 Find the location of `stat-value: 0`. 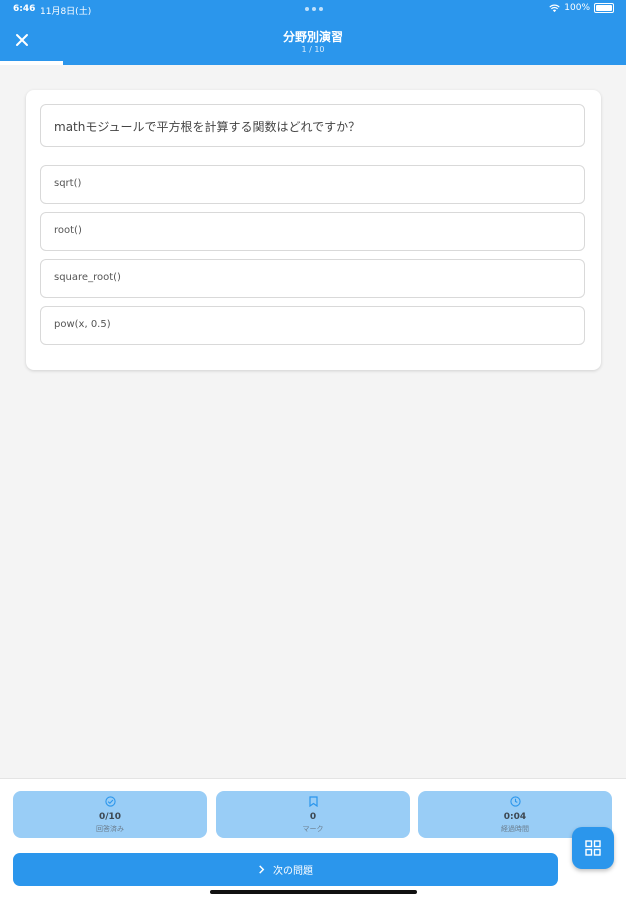

stat-value: 0 is located at coordinates (313, 817).